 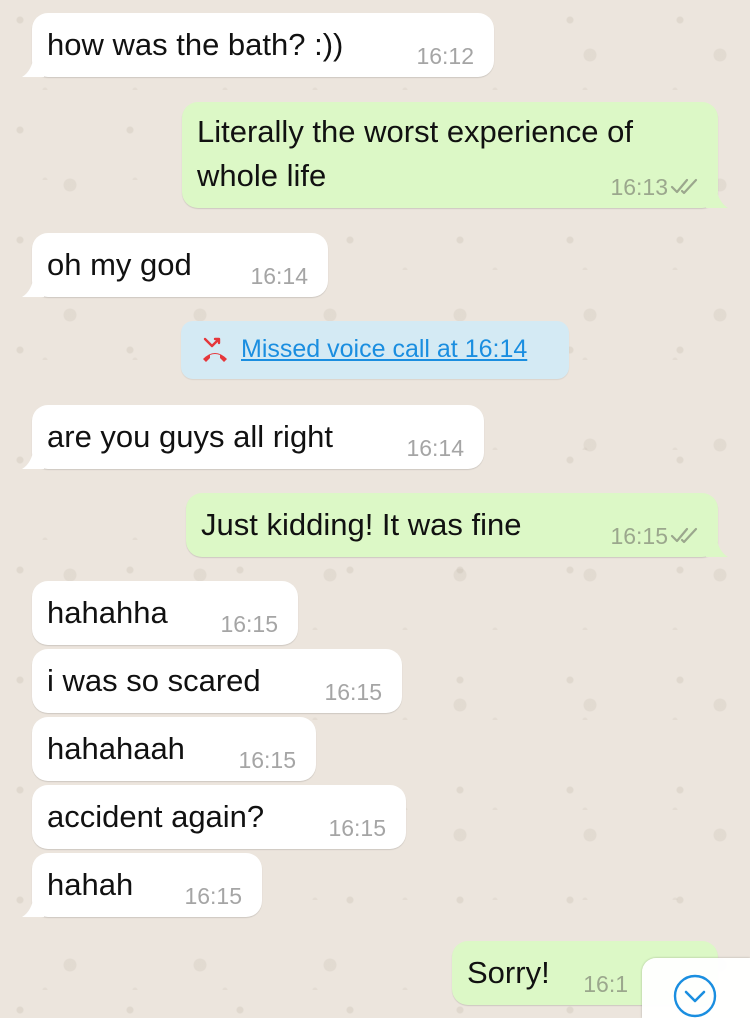 I want to click on message-bubble-incoming: are you guys all right 16:14, so click(x=253, y=437).